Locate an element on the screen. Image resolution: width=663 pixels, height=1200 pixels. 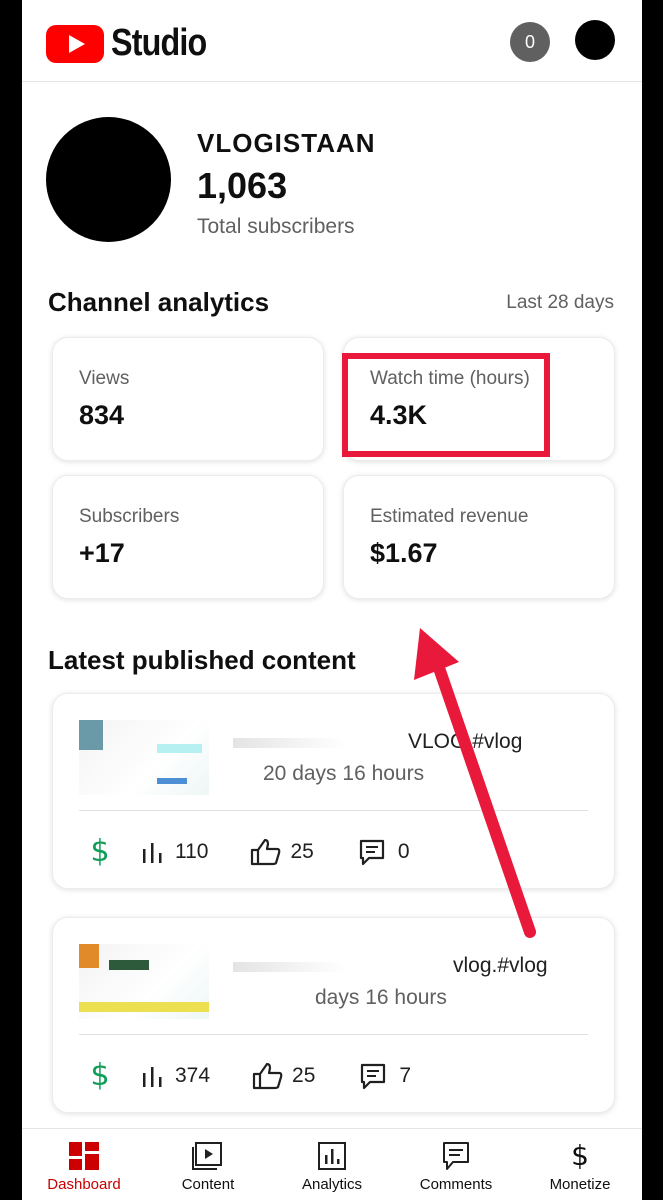
top-bar: Studio 0 is located at coordinates (332, 41).